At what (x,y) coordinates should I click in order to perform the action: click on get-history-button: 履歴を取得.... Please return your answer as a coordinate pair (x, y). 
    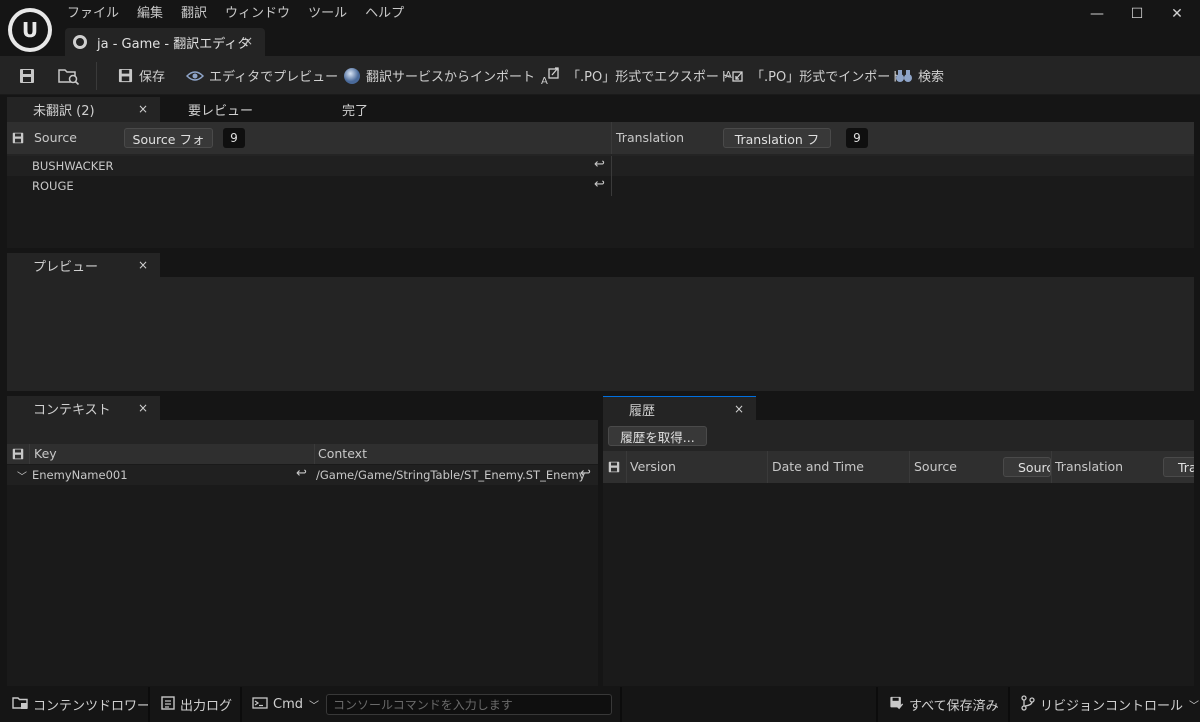
    Looking at the image, I should click on (657, 436).